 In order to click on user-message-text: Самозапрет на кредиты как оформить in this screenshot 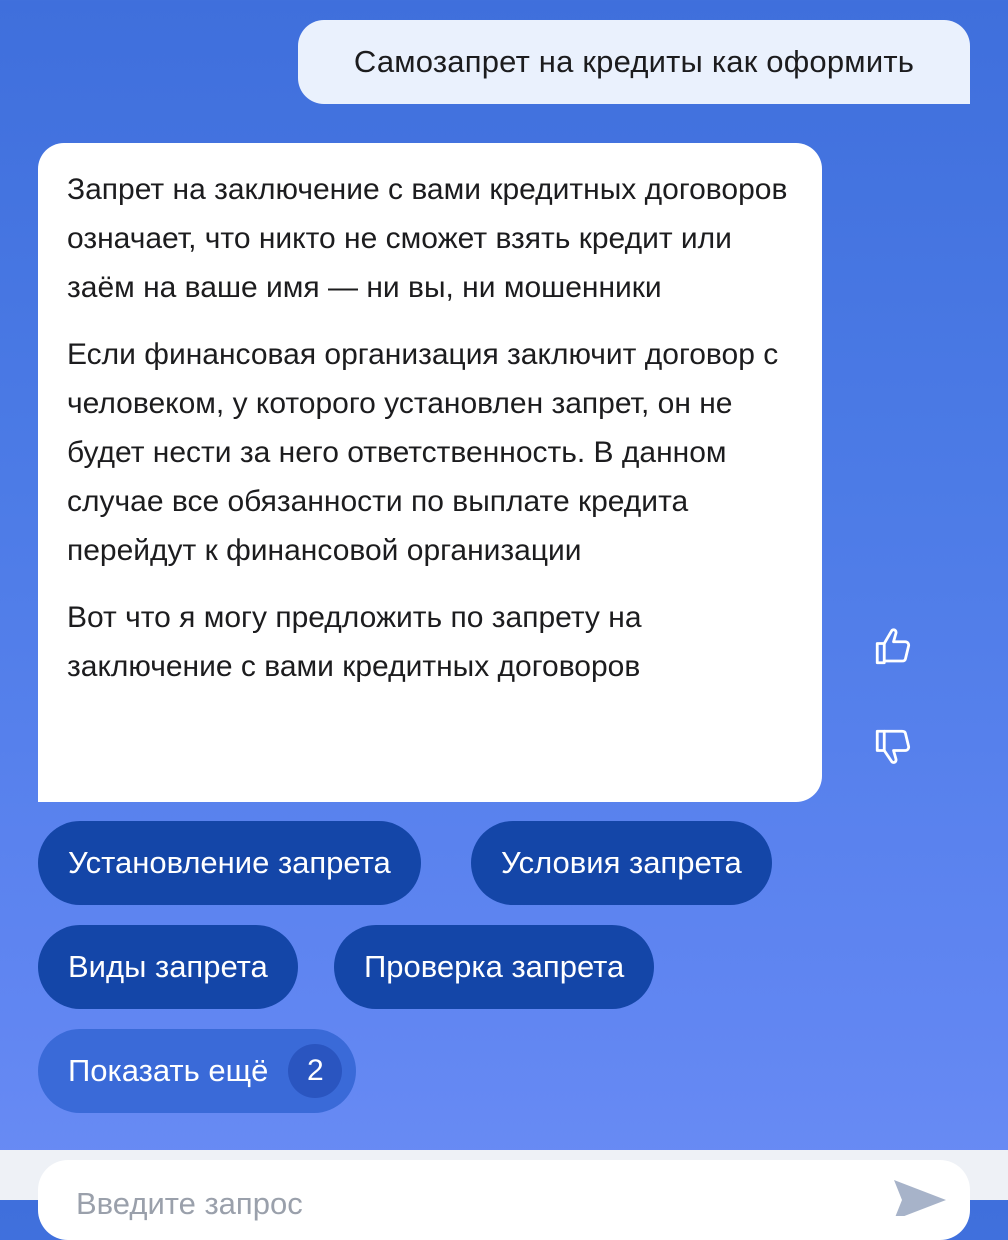, I will do `click(634, 61)`.